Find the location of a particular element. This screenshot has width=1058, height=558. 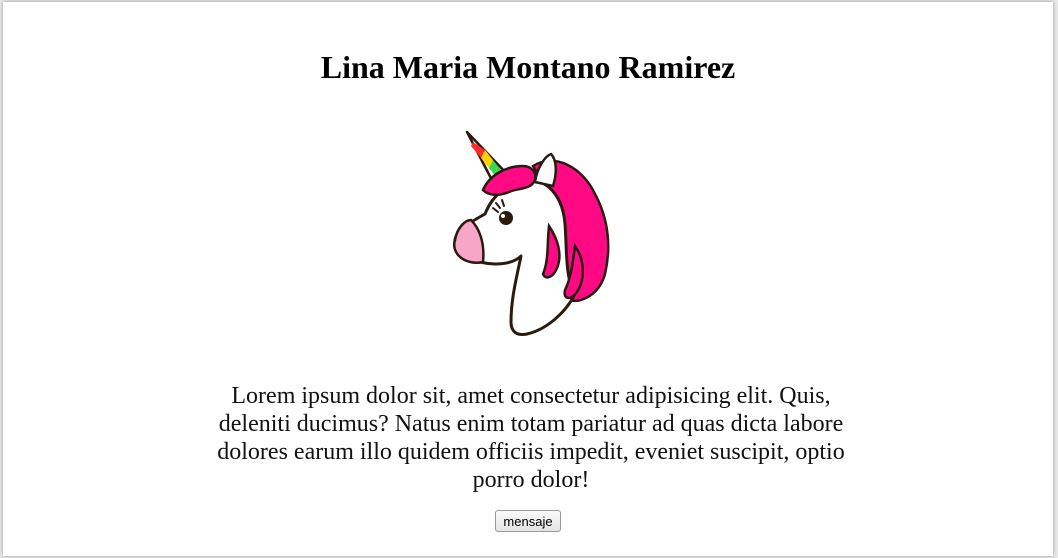

unicorn-icon is located at coordinates (531, 233).